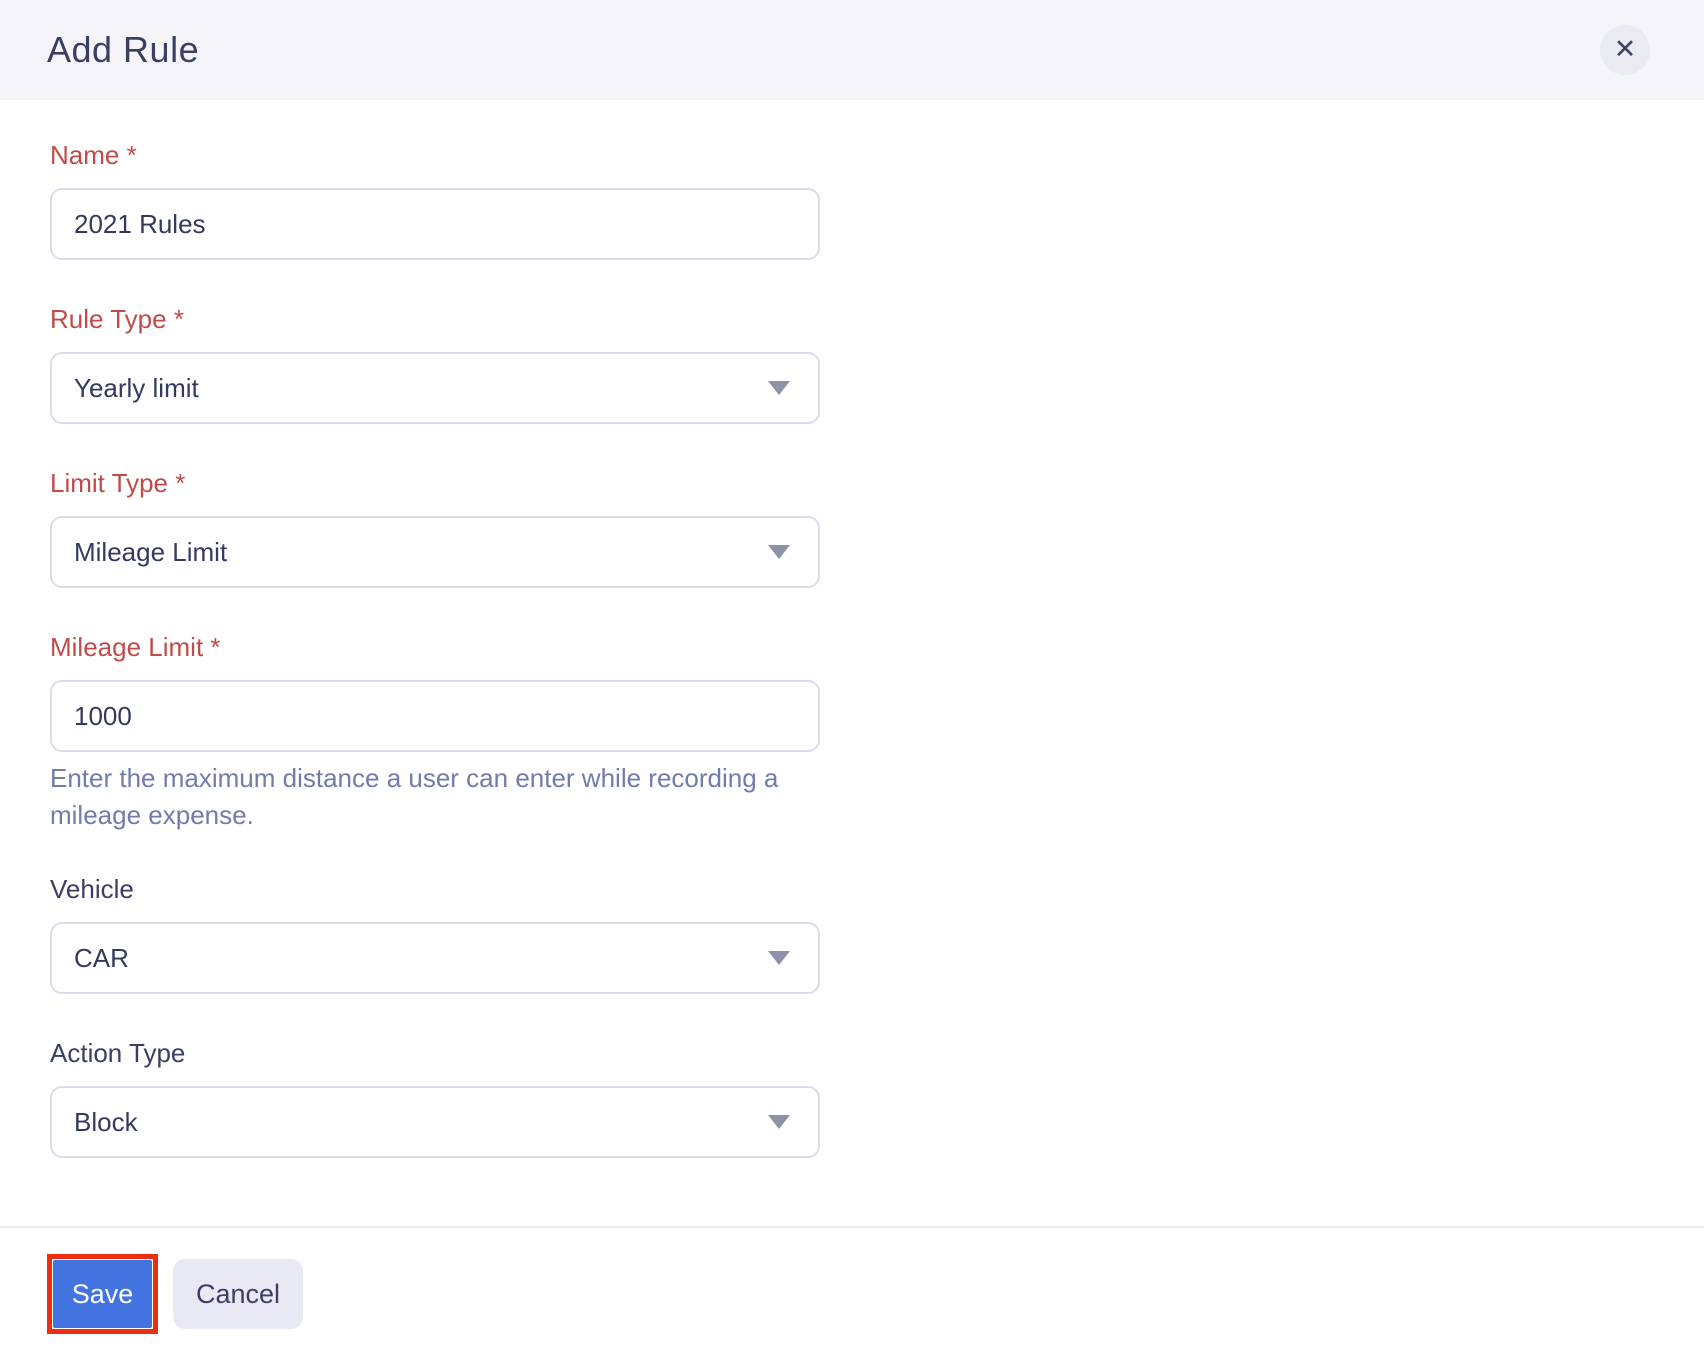 This screenshot has height=1356, width=1704. I want to click on close-button: ✕, so click(1625, 49).